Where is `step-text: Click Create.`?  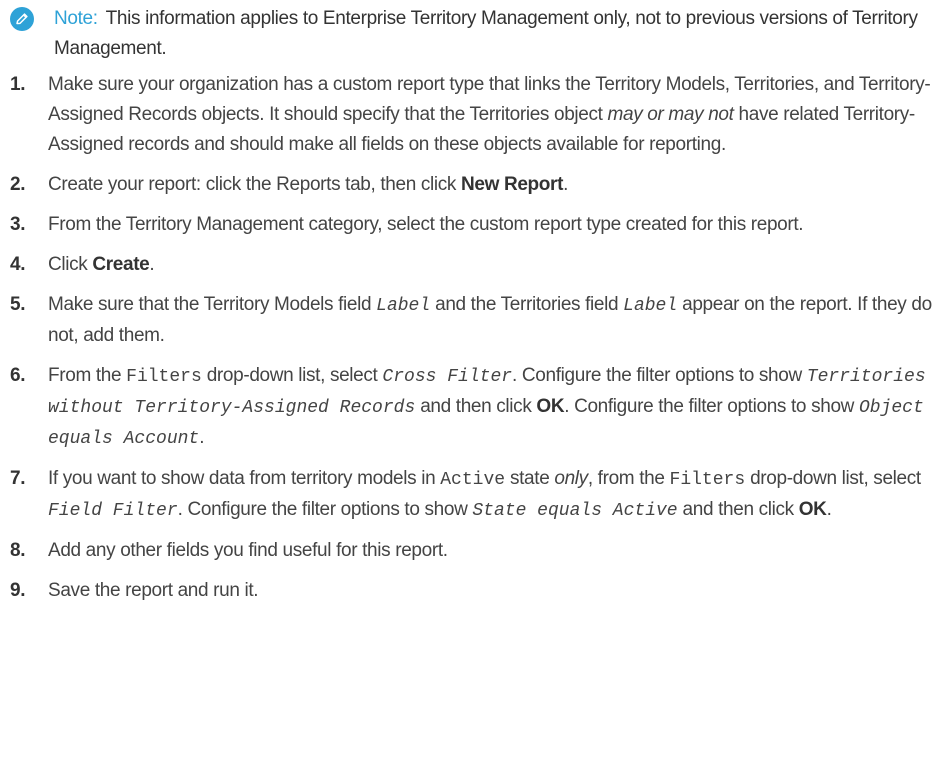
step-text: Click Create. is located at coordinates (495, 265).